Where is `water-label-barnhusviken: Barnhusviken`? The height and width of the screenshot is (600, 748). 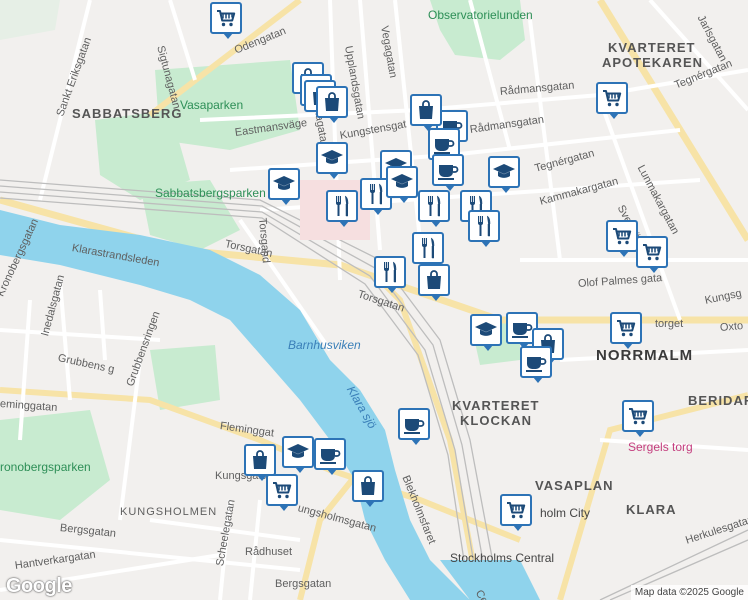
water-label-barnhusviken: Barnhusviken is located at coordinates (324, 345).